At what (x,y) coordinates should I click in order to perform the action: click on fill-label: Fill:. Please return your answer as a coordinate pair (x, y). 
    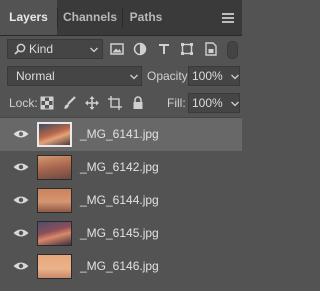
    Looking at the image, I should click on (176, 103).